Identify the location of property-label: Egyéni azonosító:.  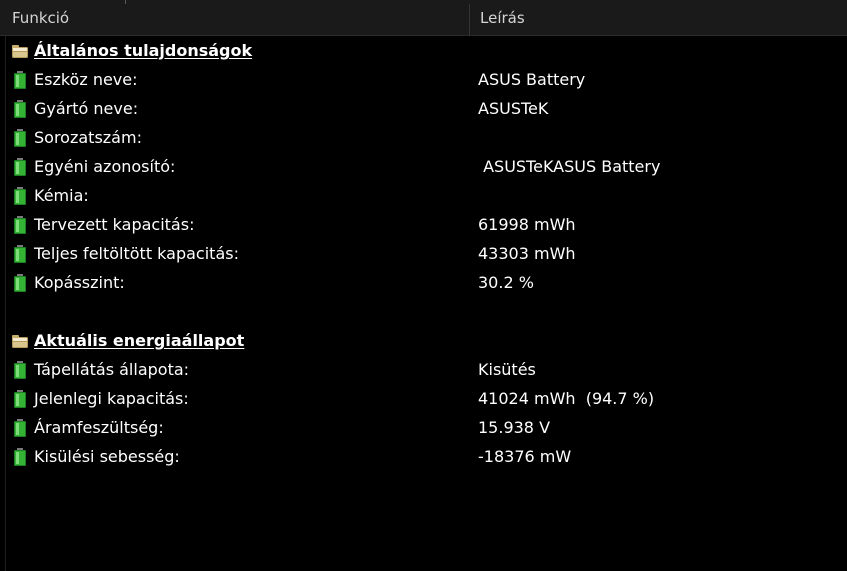
(105, 166).